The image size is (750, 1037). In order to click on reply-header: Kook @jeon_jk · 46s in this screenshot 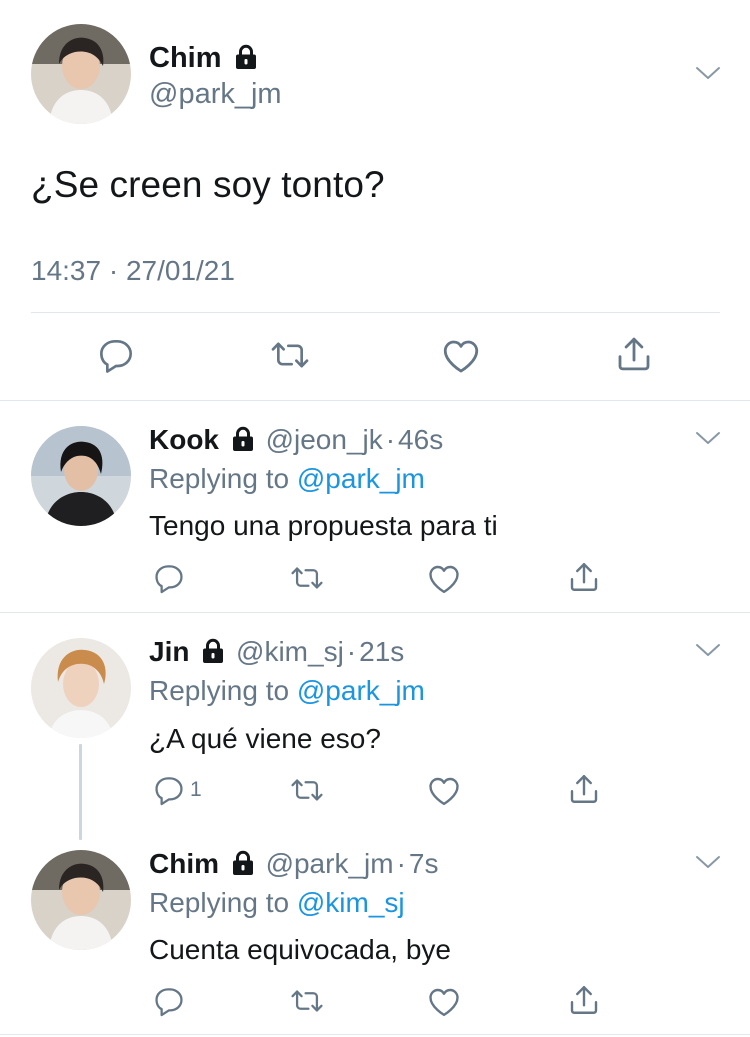, I will do `click(296, 439)`.